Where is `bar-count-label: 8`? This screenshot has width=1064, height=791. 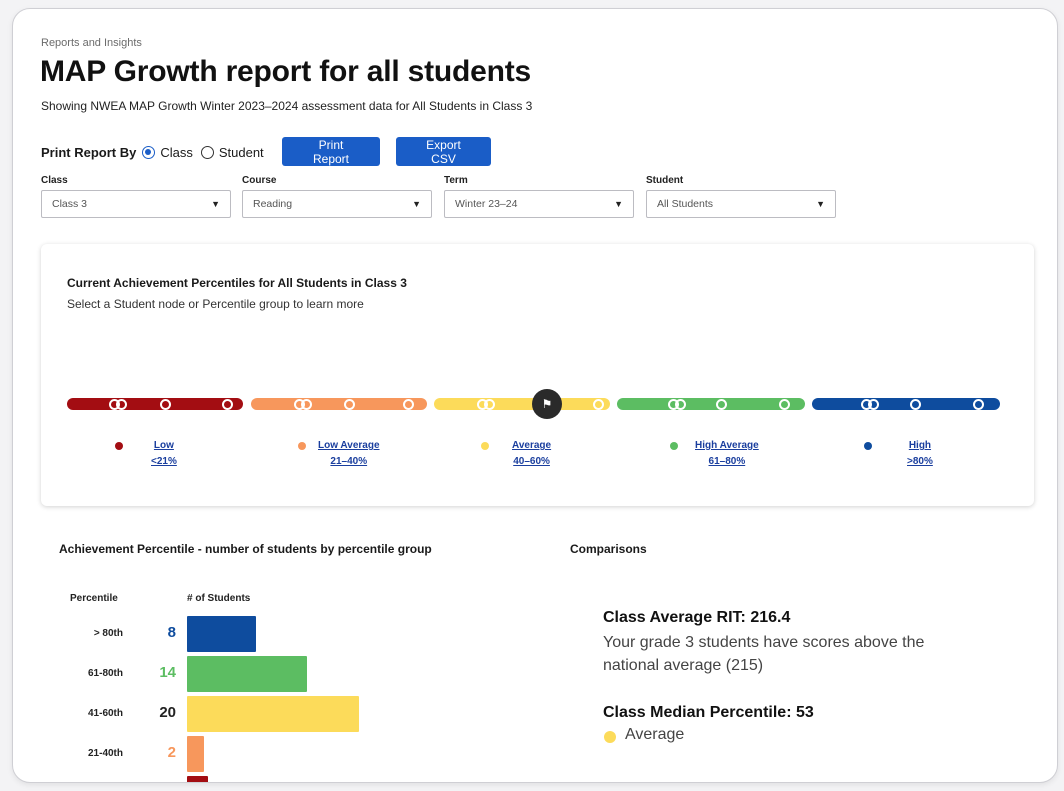
bar-count-label: 8 is located at coordinates (171, 632).